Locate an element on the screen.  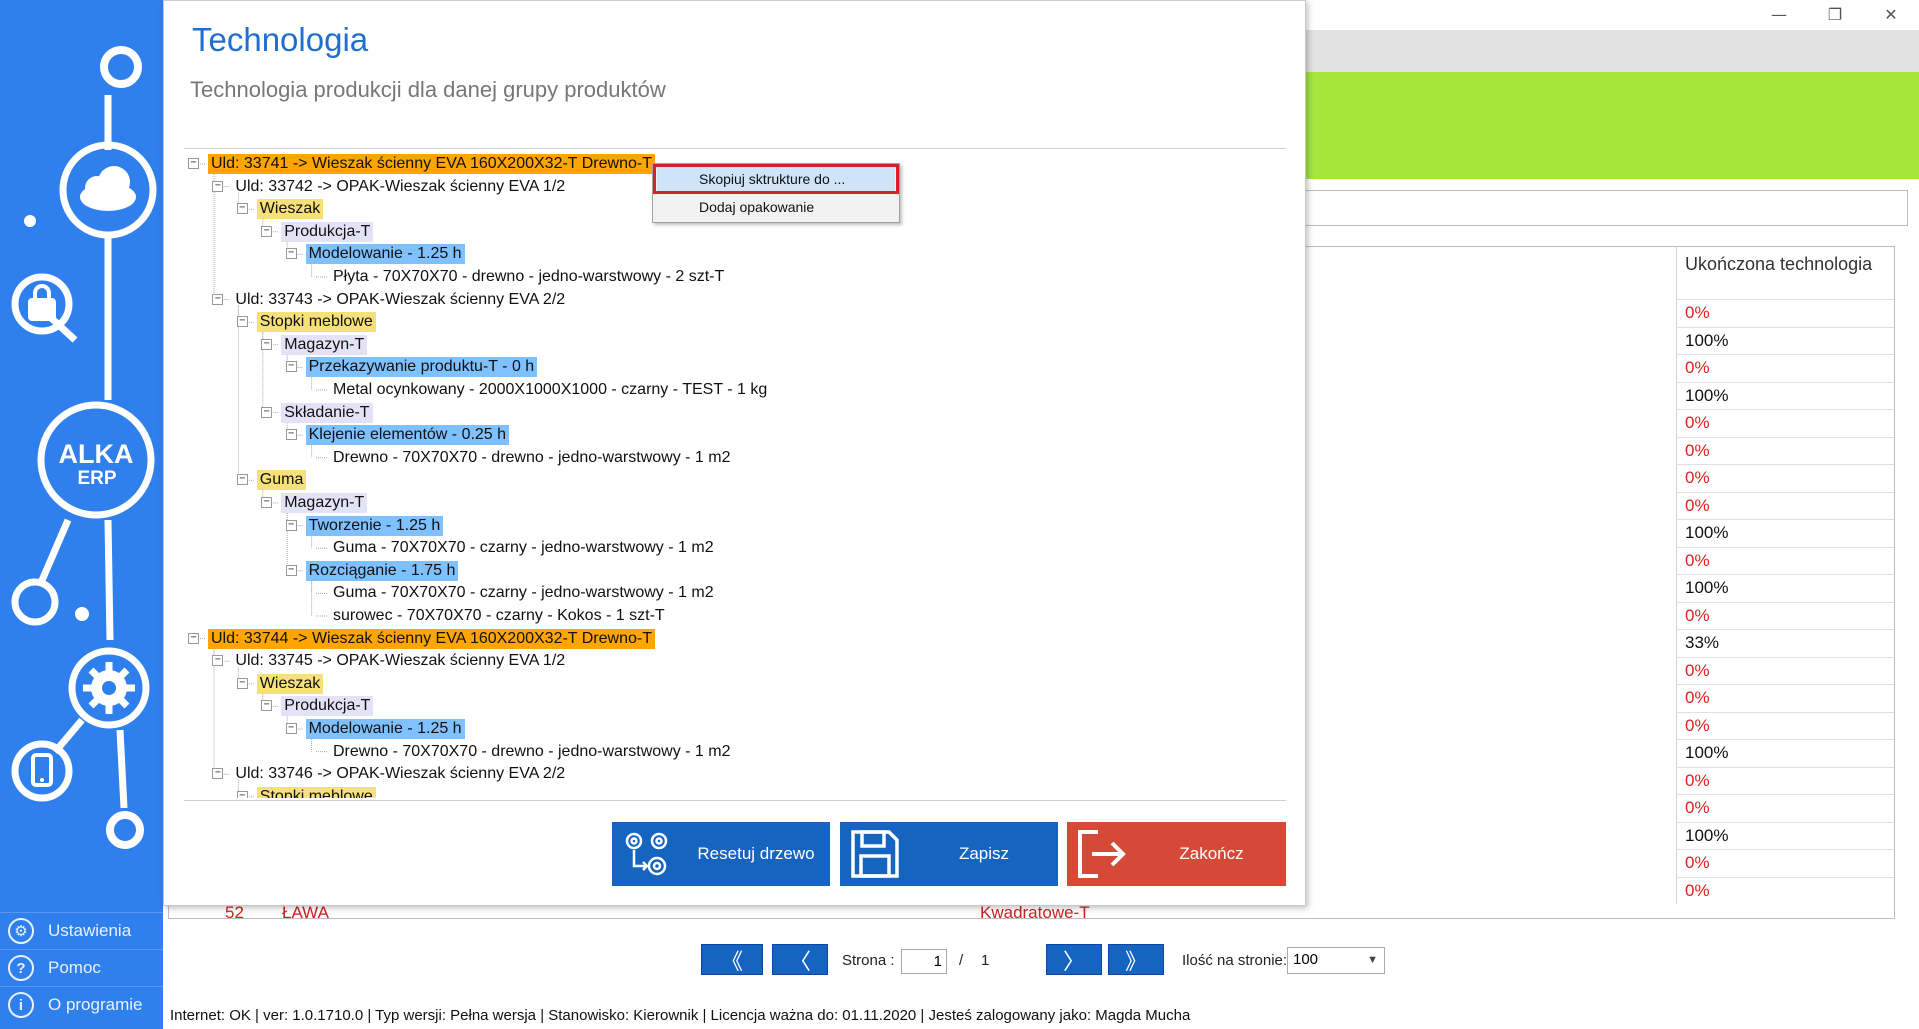
close-button: ✕ is located at coordinates (1891, 14).